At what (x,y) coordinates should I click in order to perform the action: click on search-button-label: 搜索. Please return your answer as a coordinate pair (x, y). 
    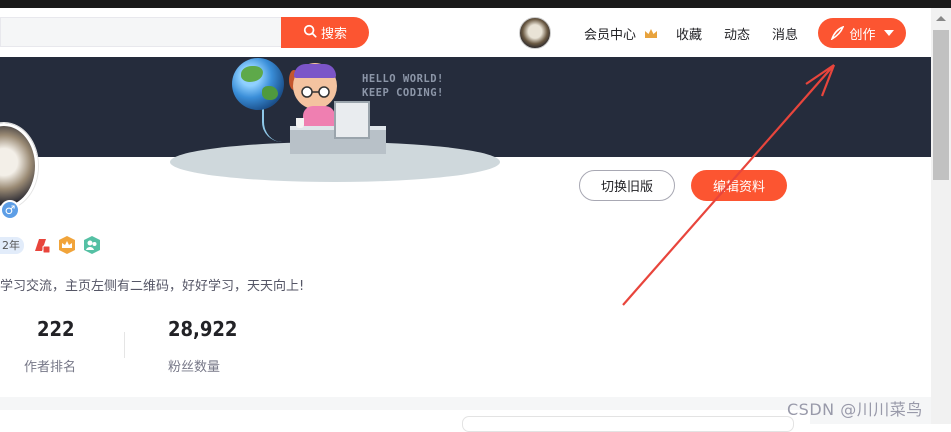
    Looking at the image, I should click on (333, 34).